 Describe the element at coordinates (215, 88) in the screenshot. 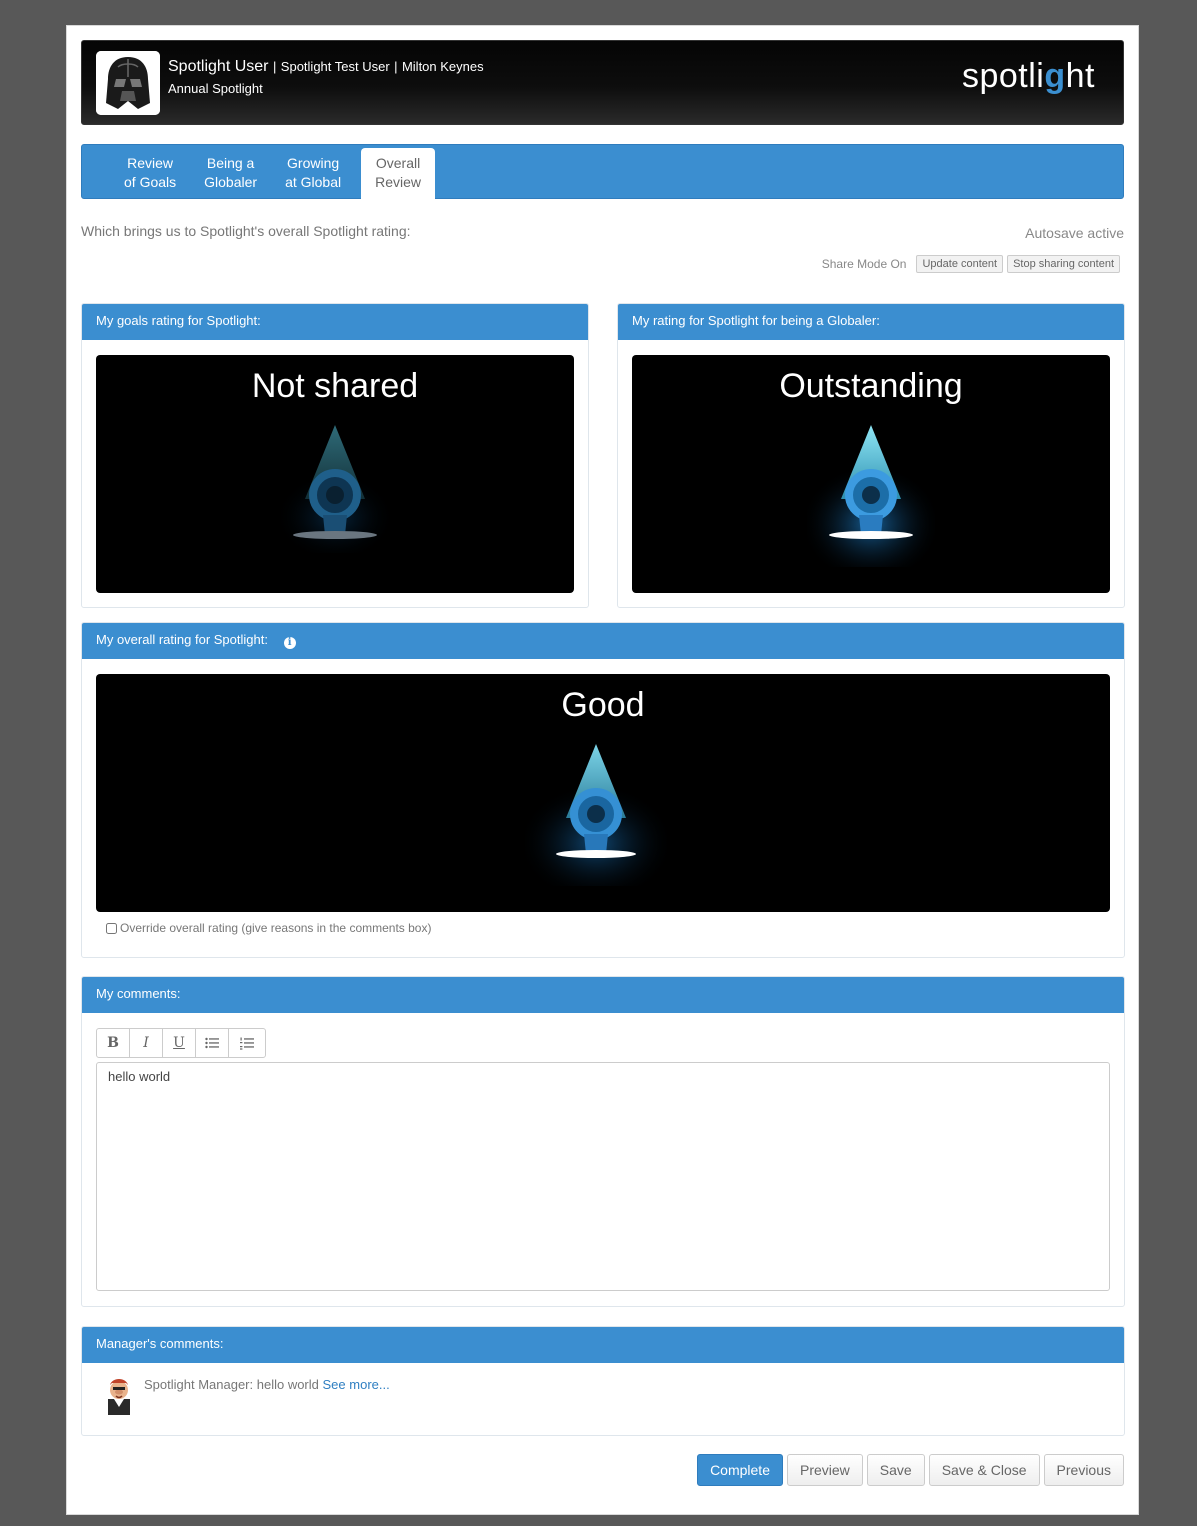

I see `review-type: Annual Spotlight` at that location.